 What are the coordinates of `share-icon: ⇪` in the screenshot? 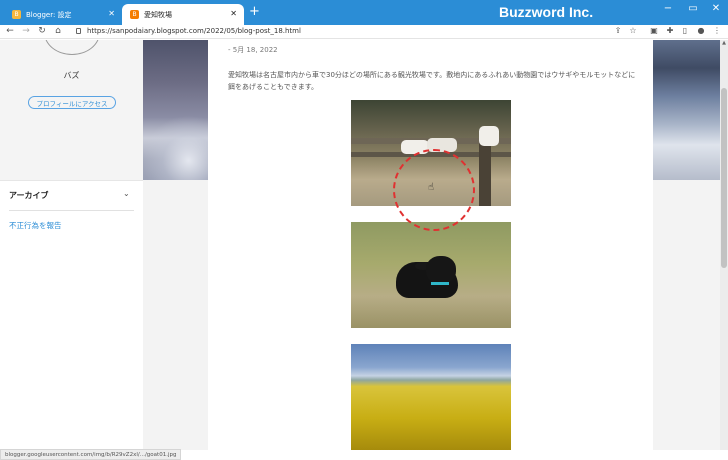 It's located at (618, 31).